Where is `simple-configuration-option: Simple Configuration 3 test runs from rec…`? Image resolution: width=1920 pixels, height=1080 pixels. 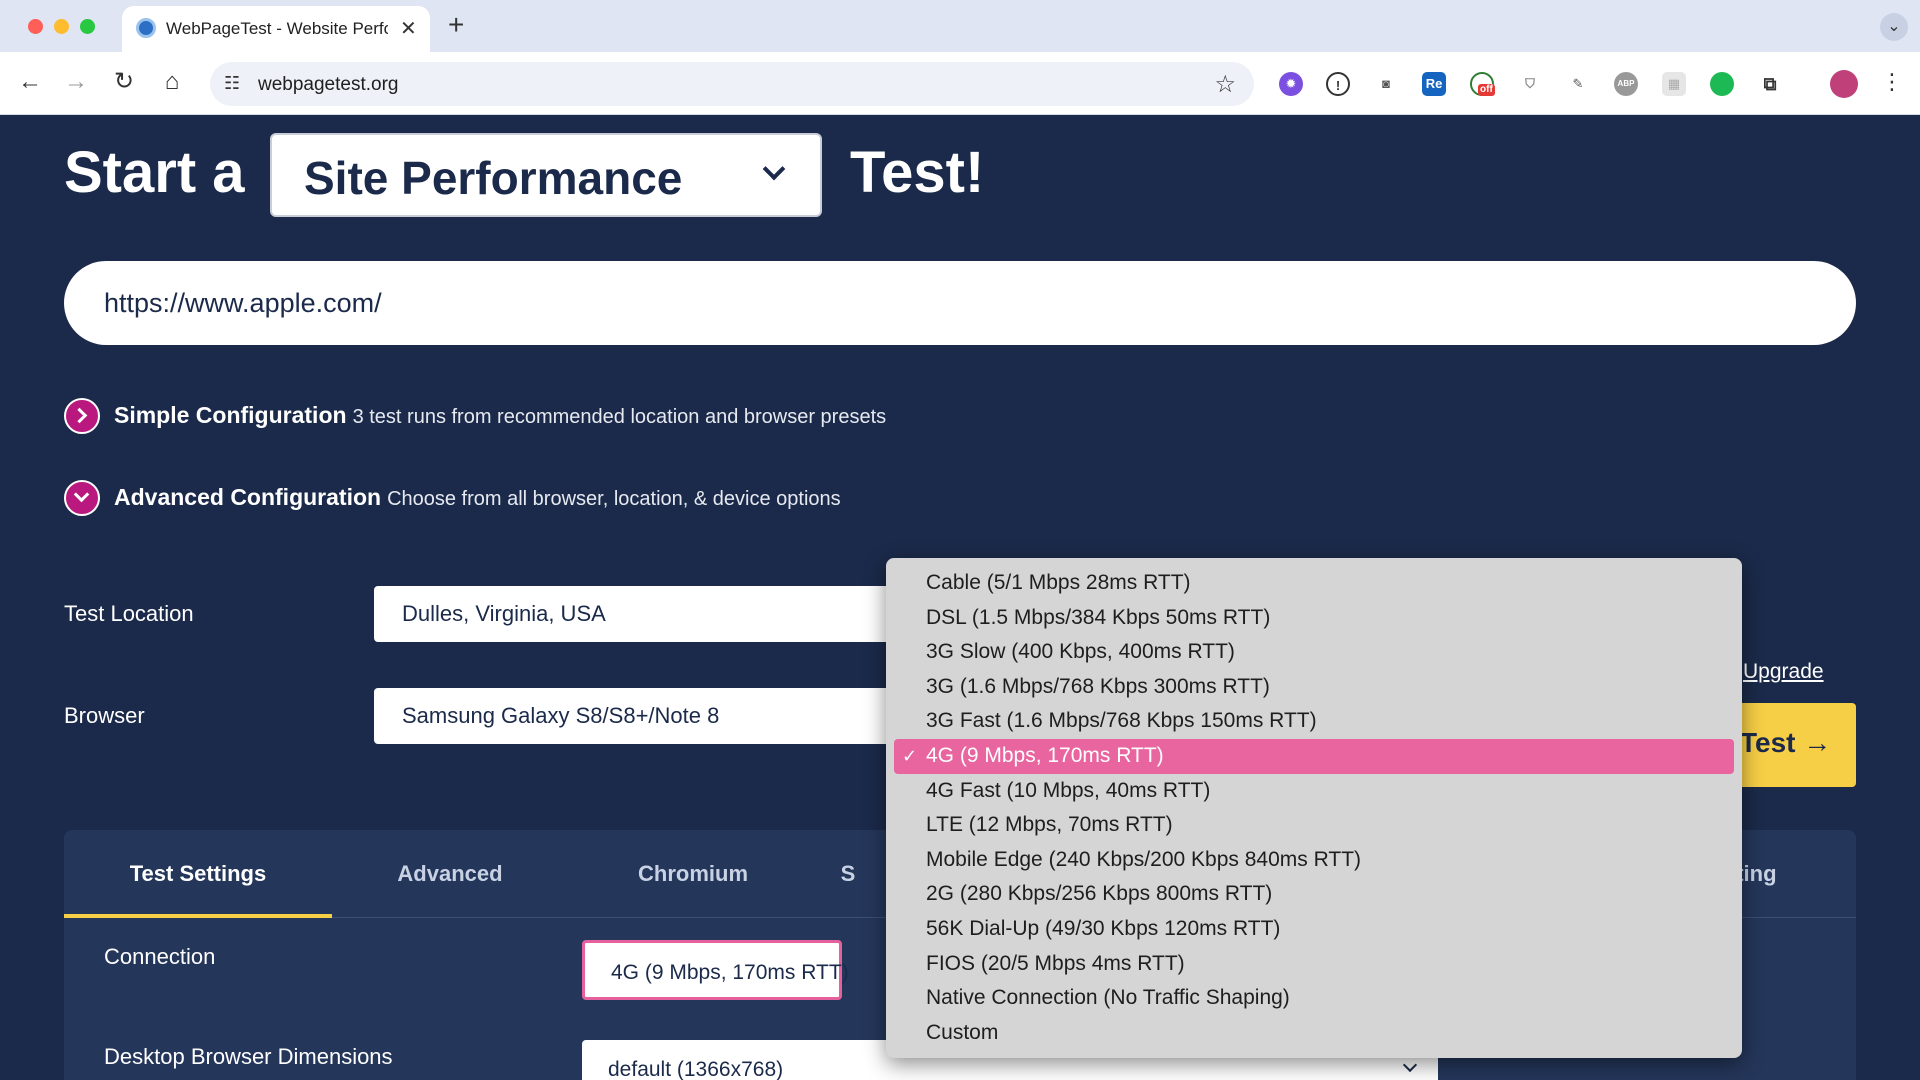 simple-configuration-option: Simple Configuration 3 test runs from rec… is located at coordinates (500, 415).